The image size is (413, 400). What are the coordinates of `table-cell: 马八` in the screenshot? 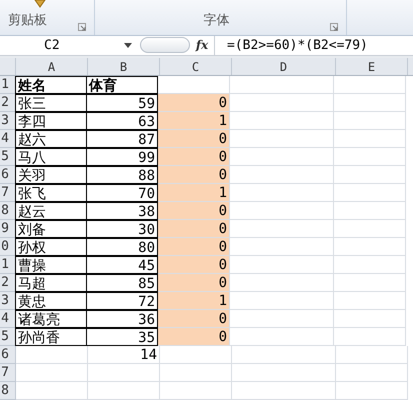 It's located at (51, 157).